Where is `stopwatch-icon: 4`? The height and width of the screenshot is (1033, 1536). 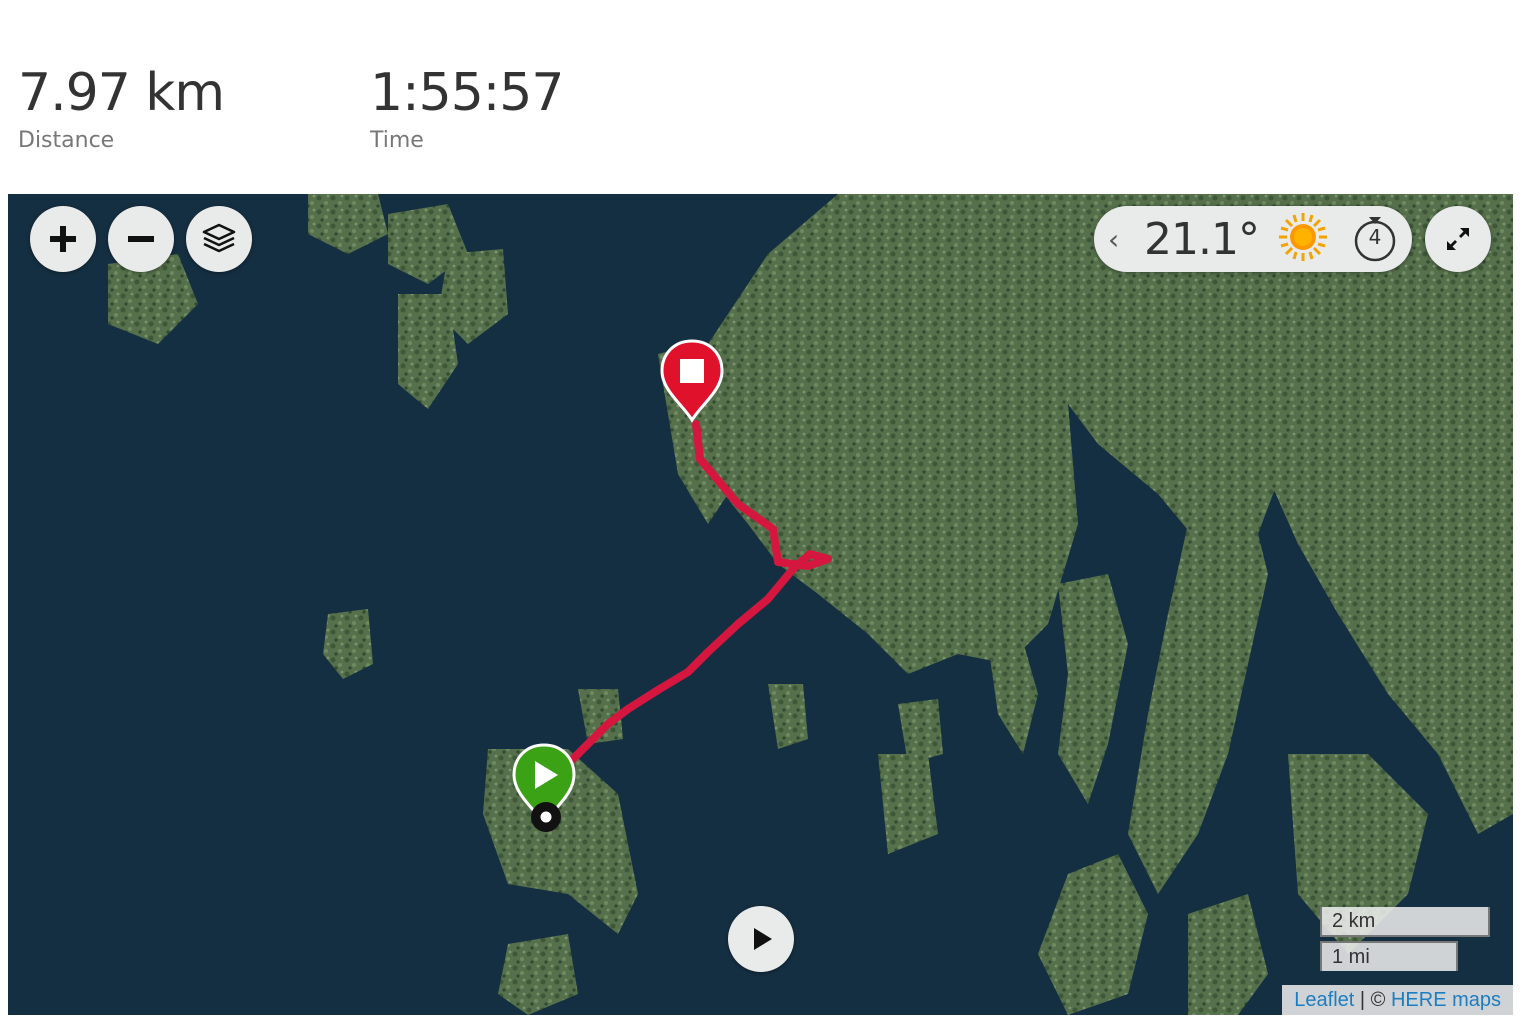
stopwatch-icon: 4 is located at coordinates (1375, 239).